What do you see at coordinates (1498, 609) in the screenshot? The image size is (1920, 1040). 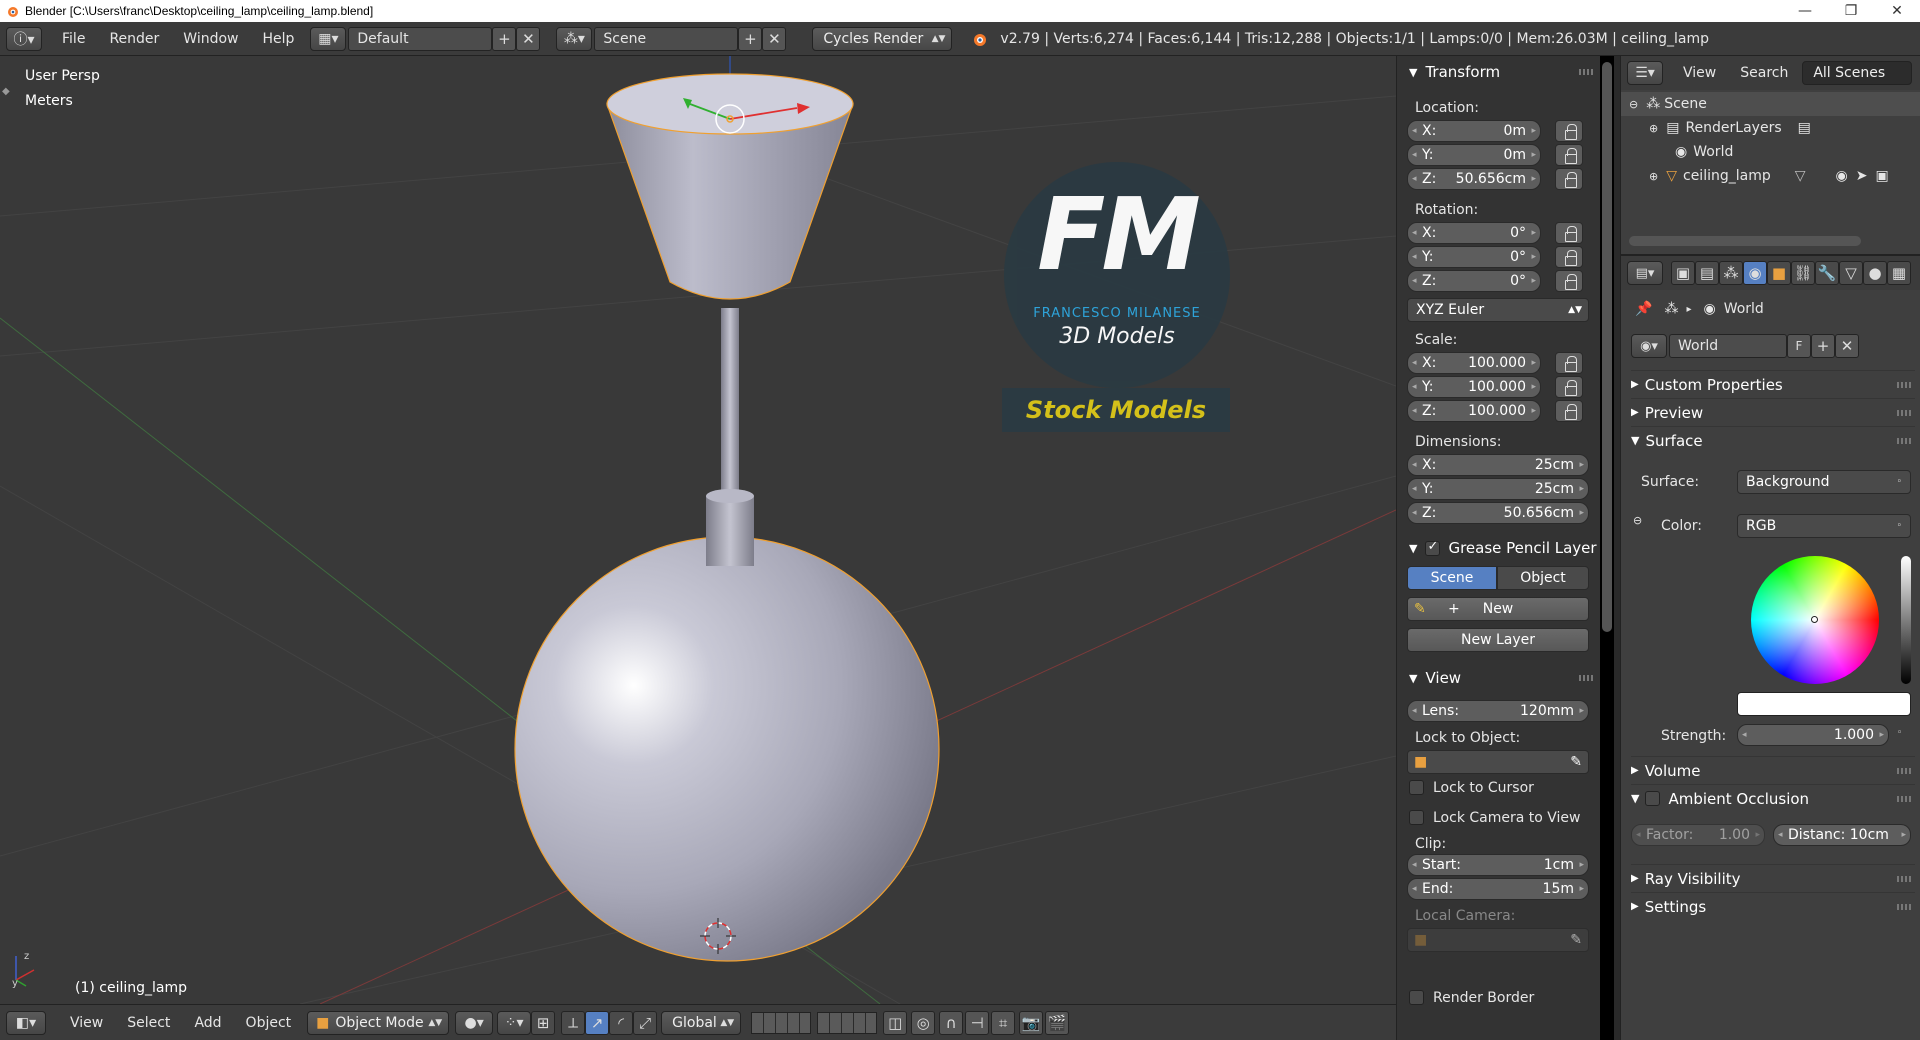 I see `grease-new-button: ✎ + New` at bounding box center [1498, 609].